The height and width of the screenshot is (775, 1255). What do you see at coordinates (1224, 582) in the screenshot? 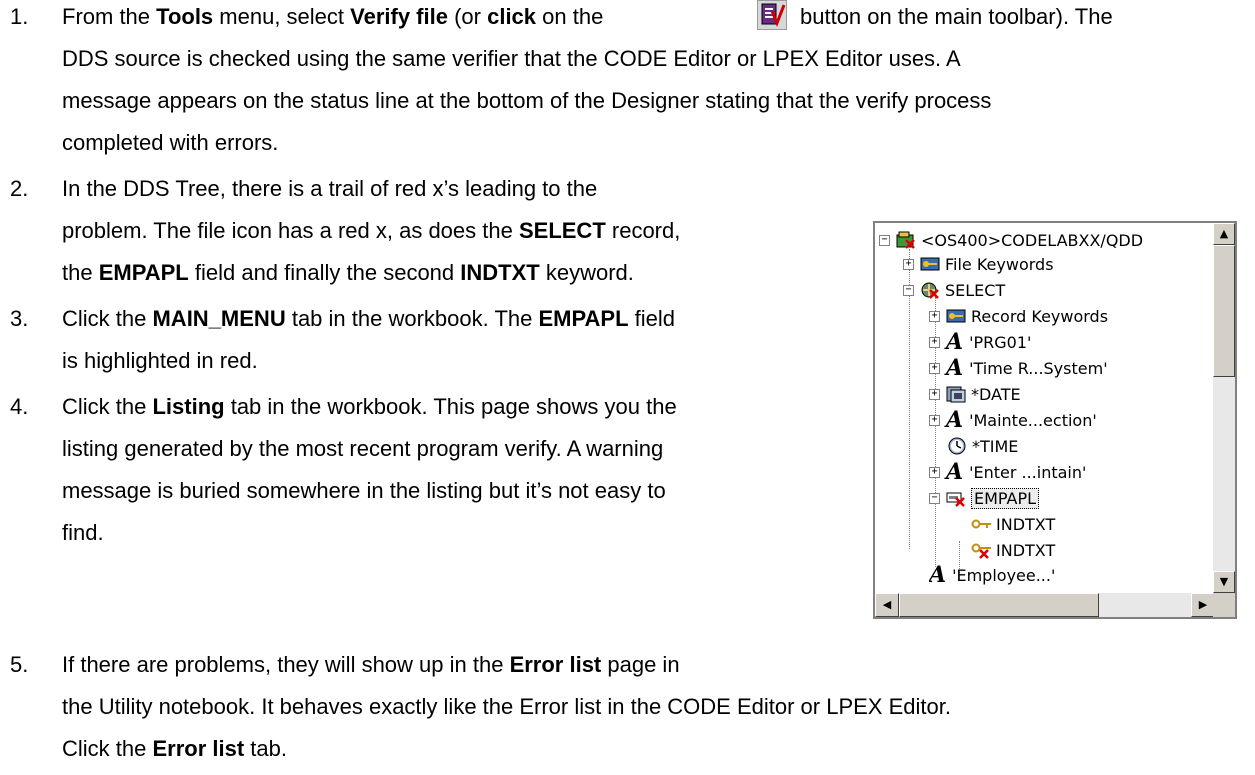
I see `scroll-down-icon: ▼` at bounding box center [1224, 582].